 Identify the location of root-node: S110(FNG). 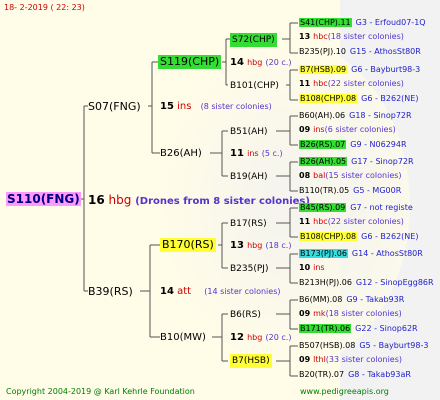
(43, 199).